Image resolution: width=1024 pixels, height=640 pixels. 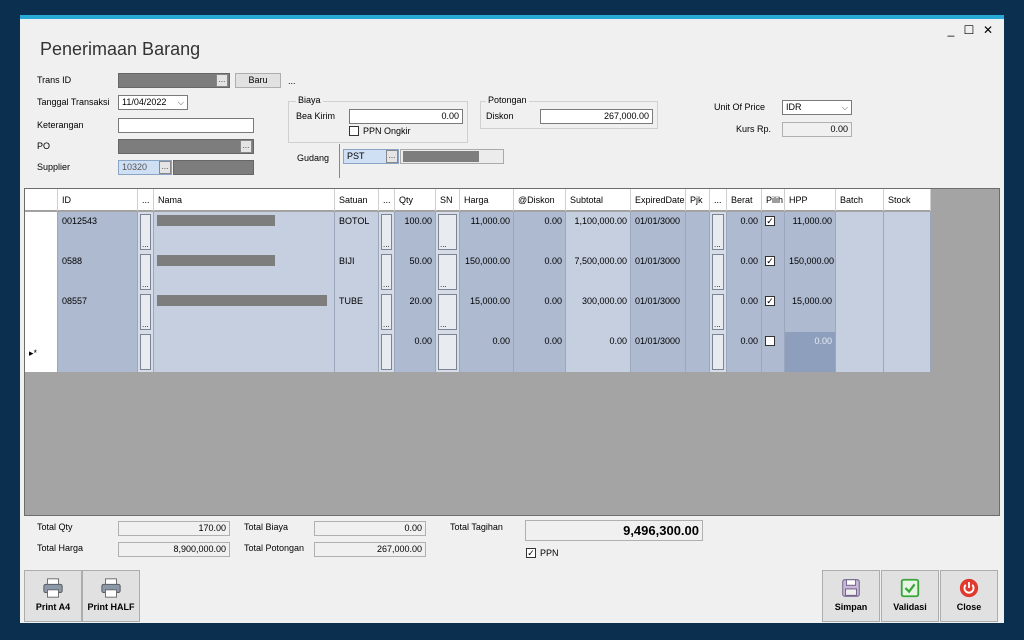 What do you see at coordinates (744, 200) in the screenshot?
I see `column-header: Berat` at bounding box center [744, 200].